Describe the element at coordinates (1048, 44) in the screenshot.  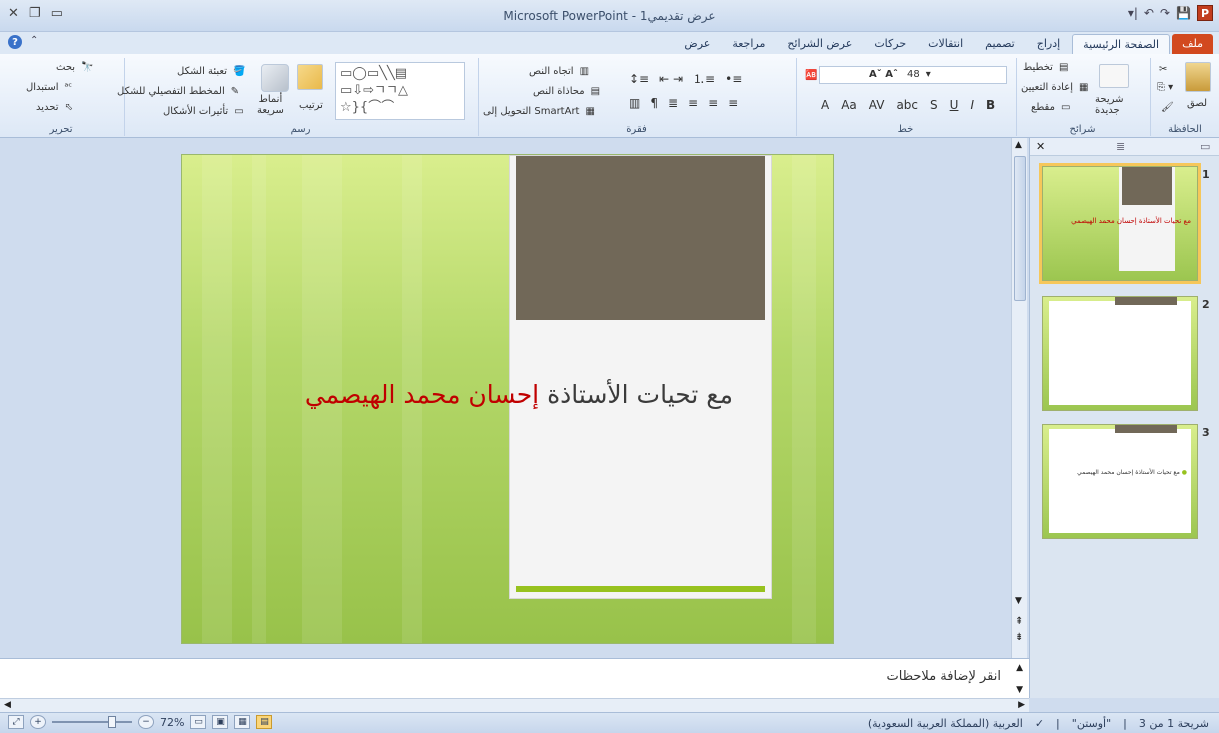
I see `tab-insert: إدراج` at that location.